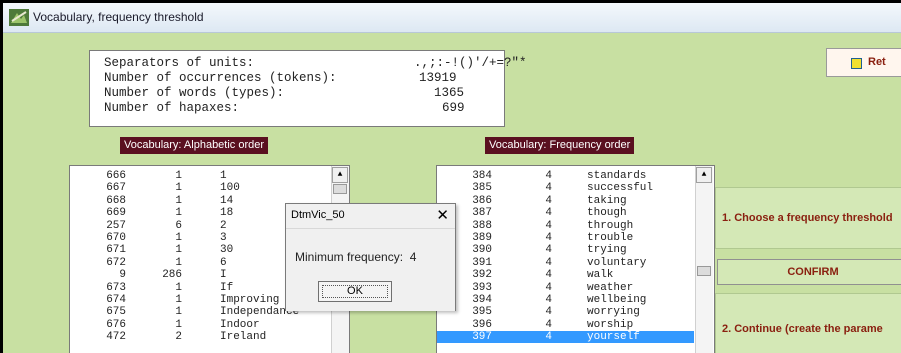 Image resolution: width=901 pixels, height=353 pixels. I want to click on word-index: 387, so click(482, 213).